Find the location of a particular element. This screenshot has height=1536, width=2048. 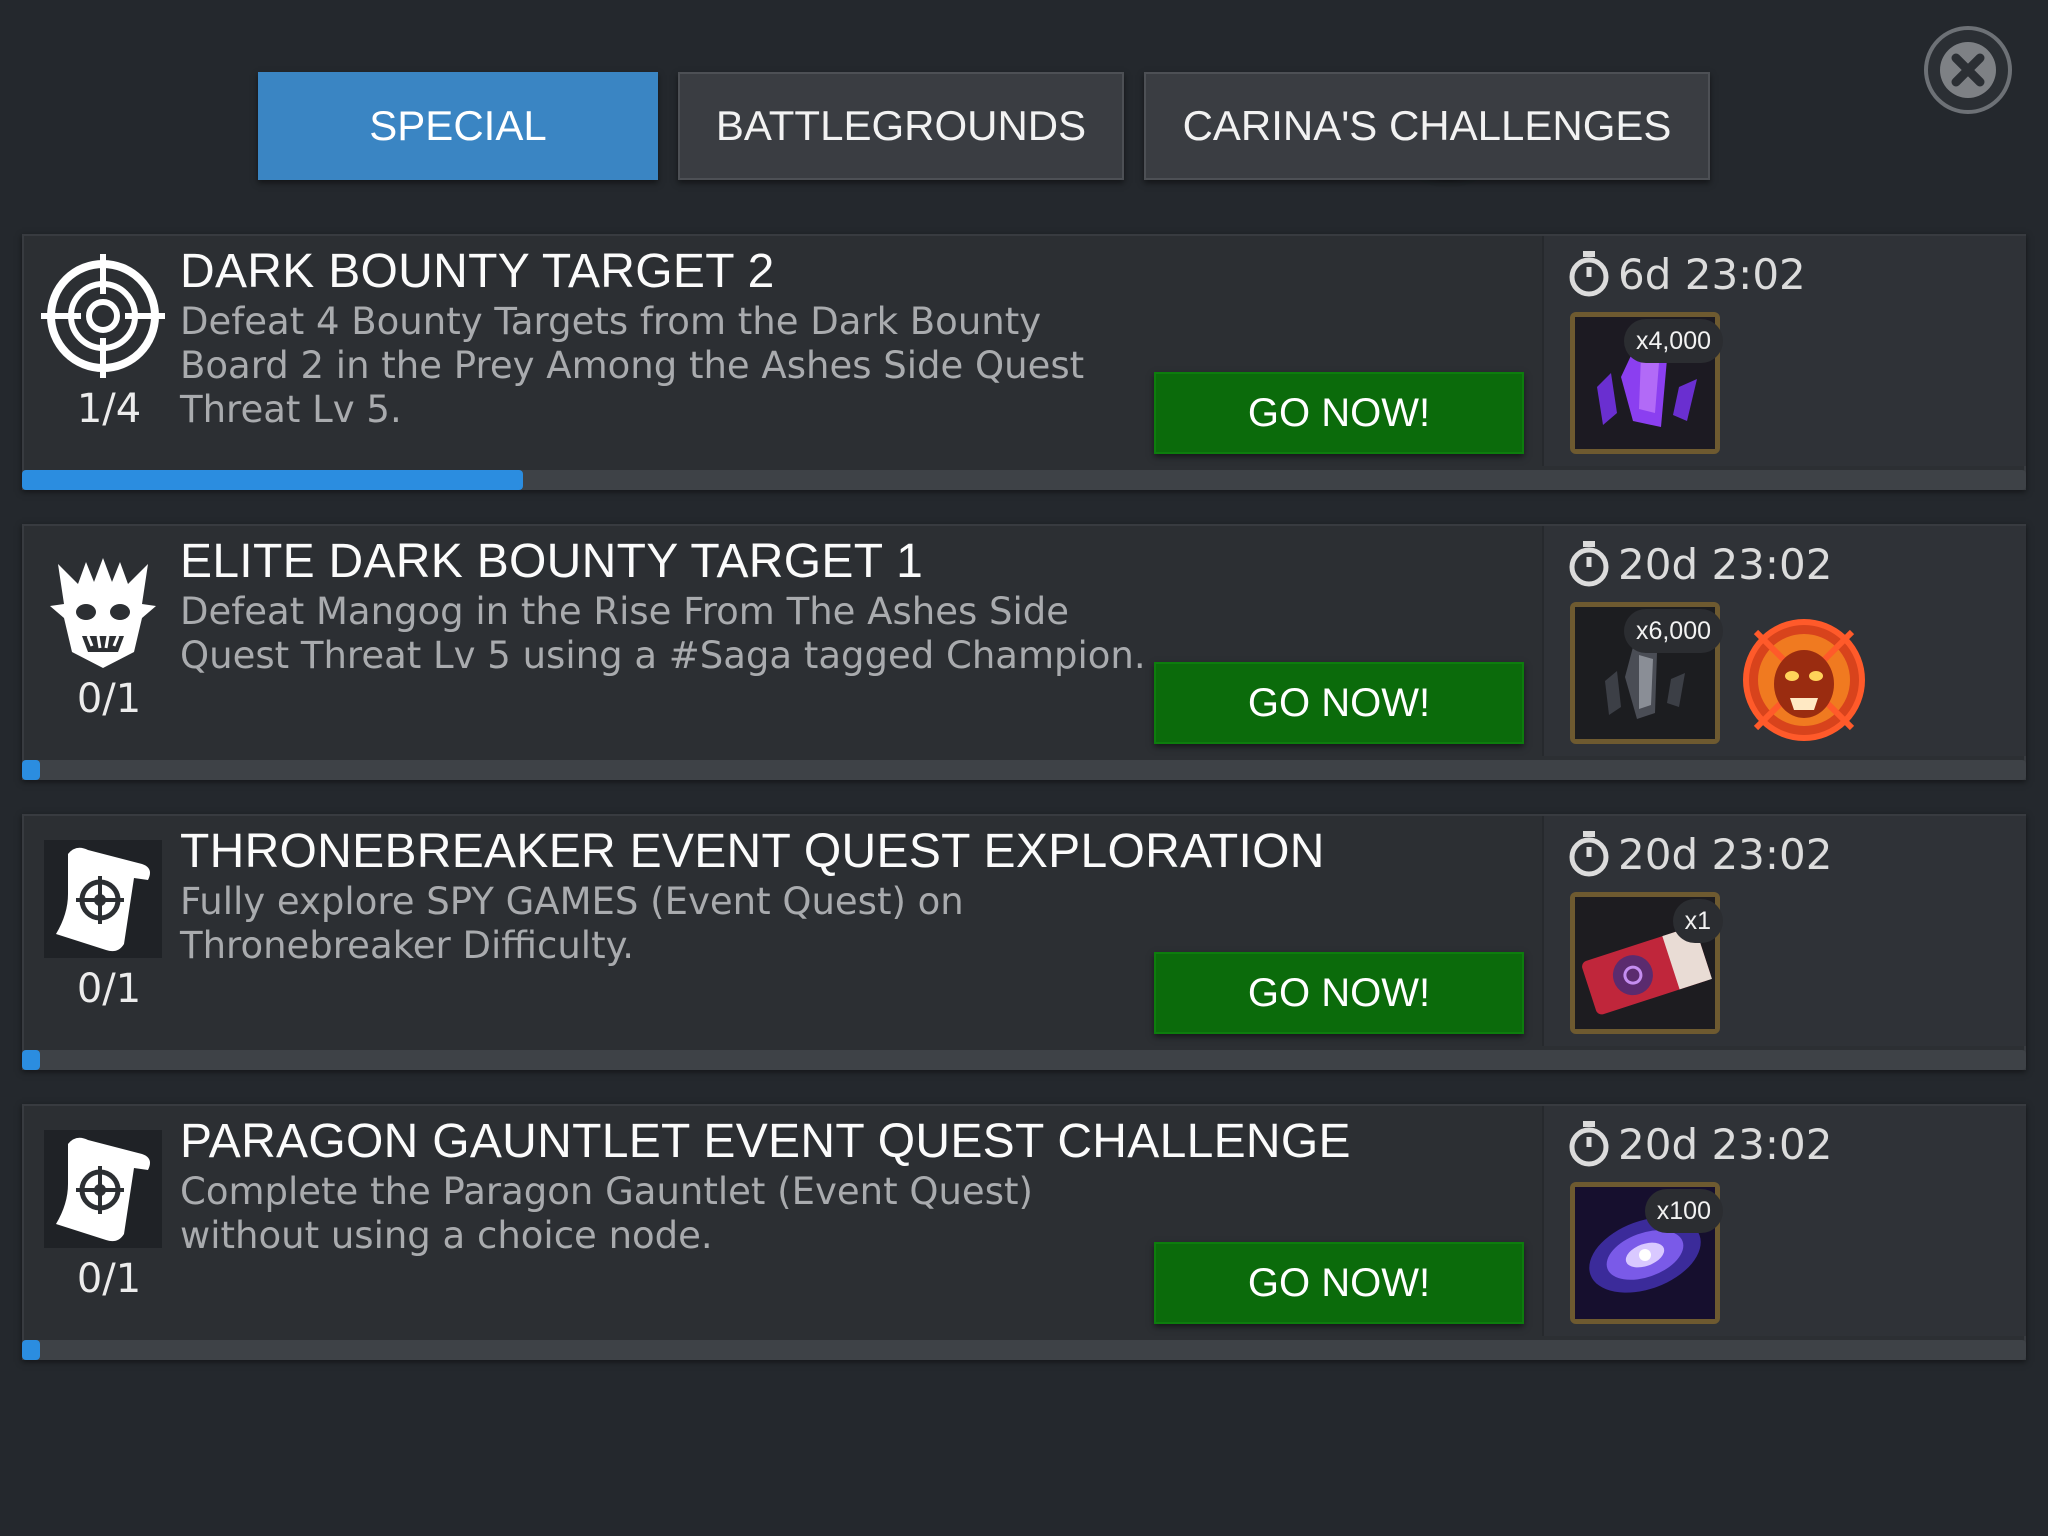

tab-special: SPECIAL is located at coordinates (458, 126).